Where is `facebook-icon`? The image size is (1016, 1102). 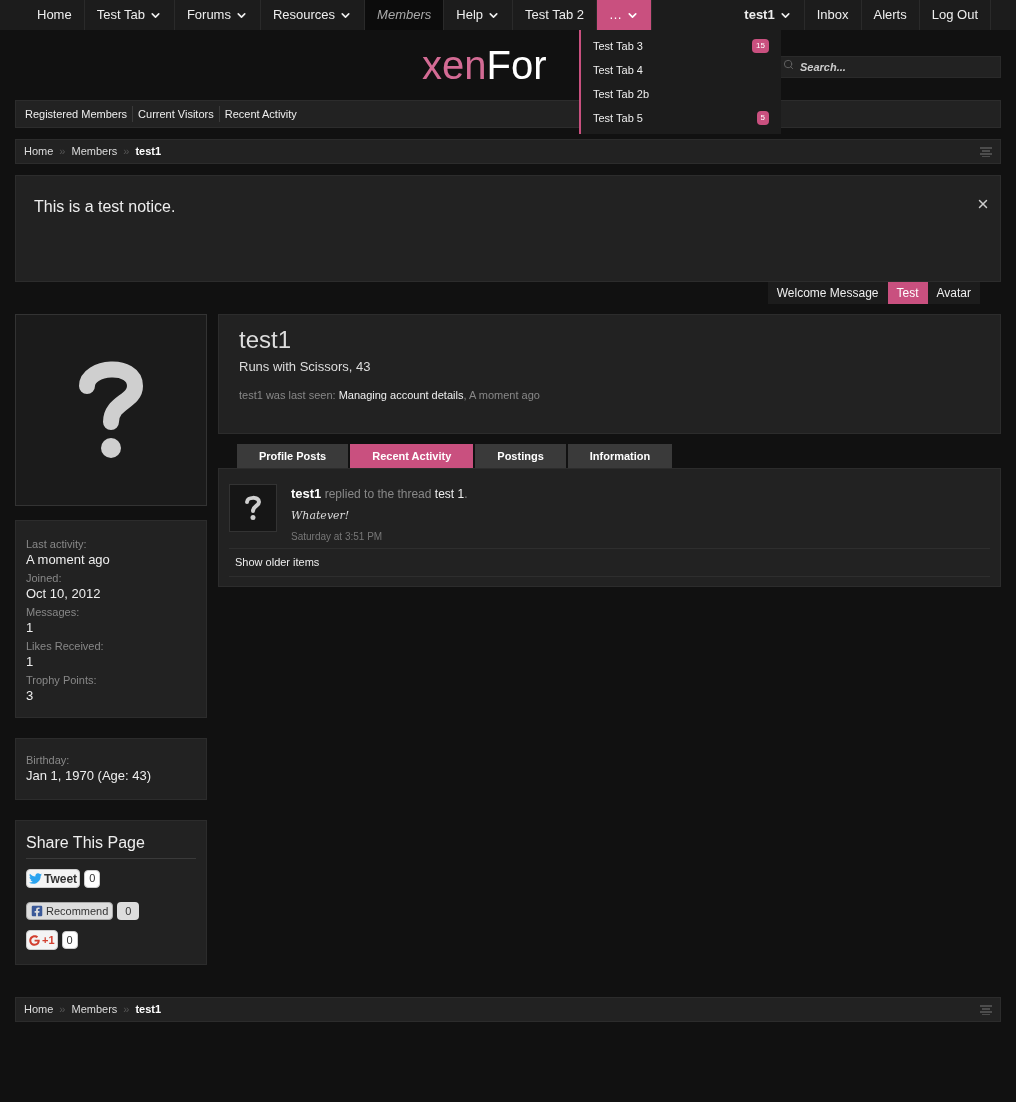
facebook-icon is located at coordinates (37, 911).